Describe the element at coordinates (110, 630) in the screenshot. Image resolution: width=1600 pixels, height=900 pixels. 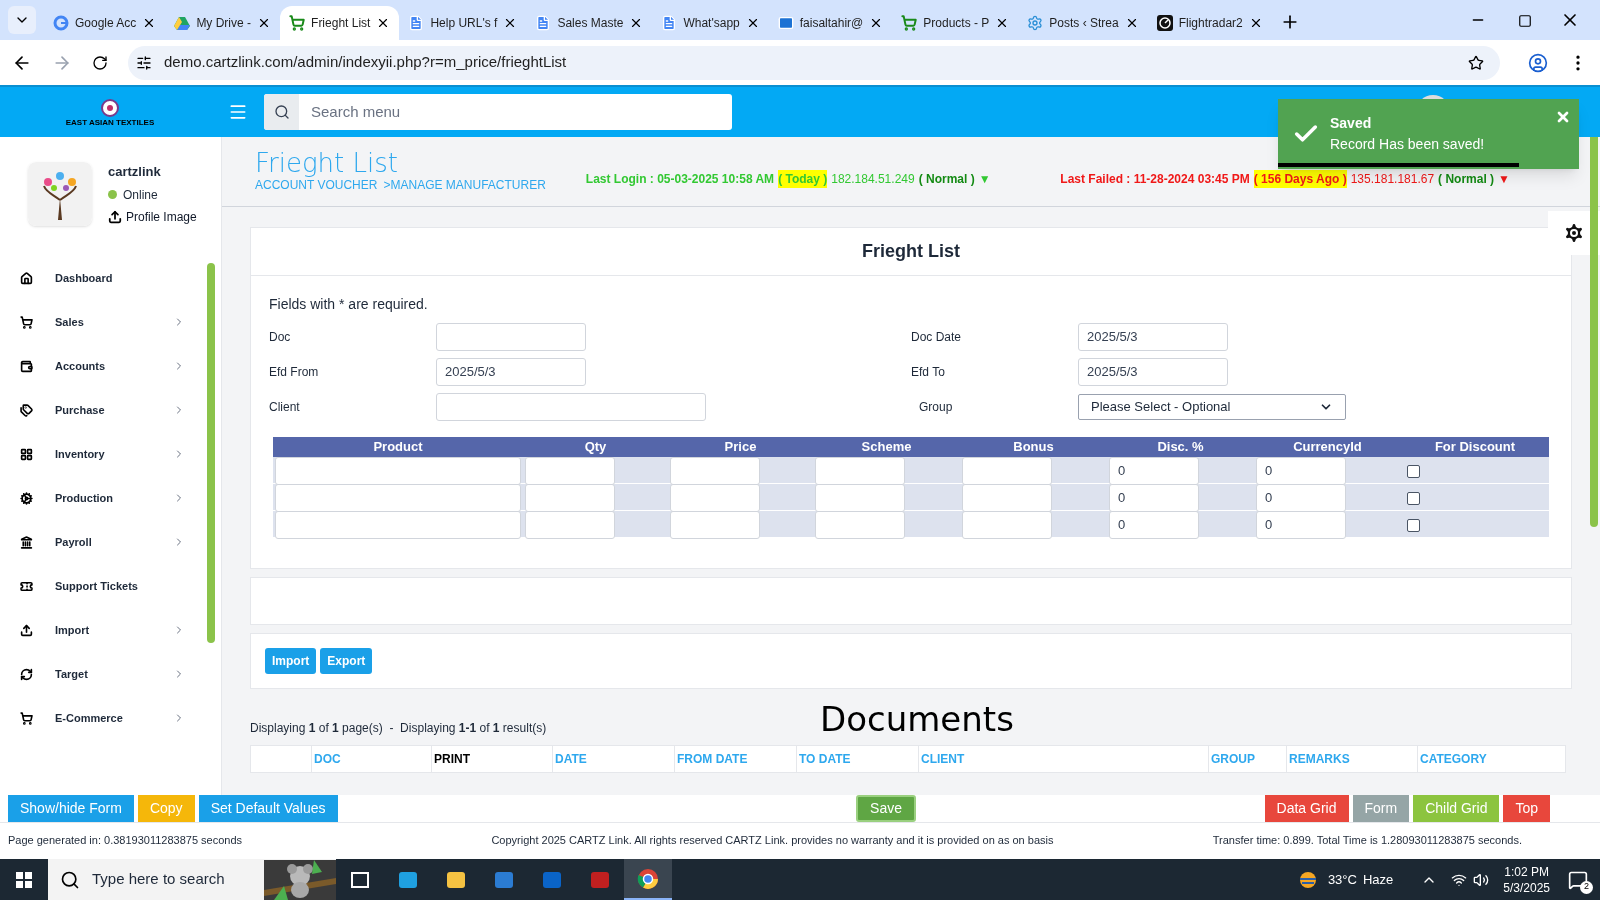
I see `sidebar-item: Import` at that location.